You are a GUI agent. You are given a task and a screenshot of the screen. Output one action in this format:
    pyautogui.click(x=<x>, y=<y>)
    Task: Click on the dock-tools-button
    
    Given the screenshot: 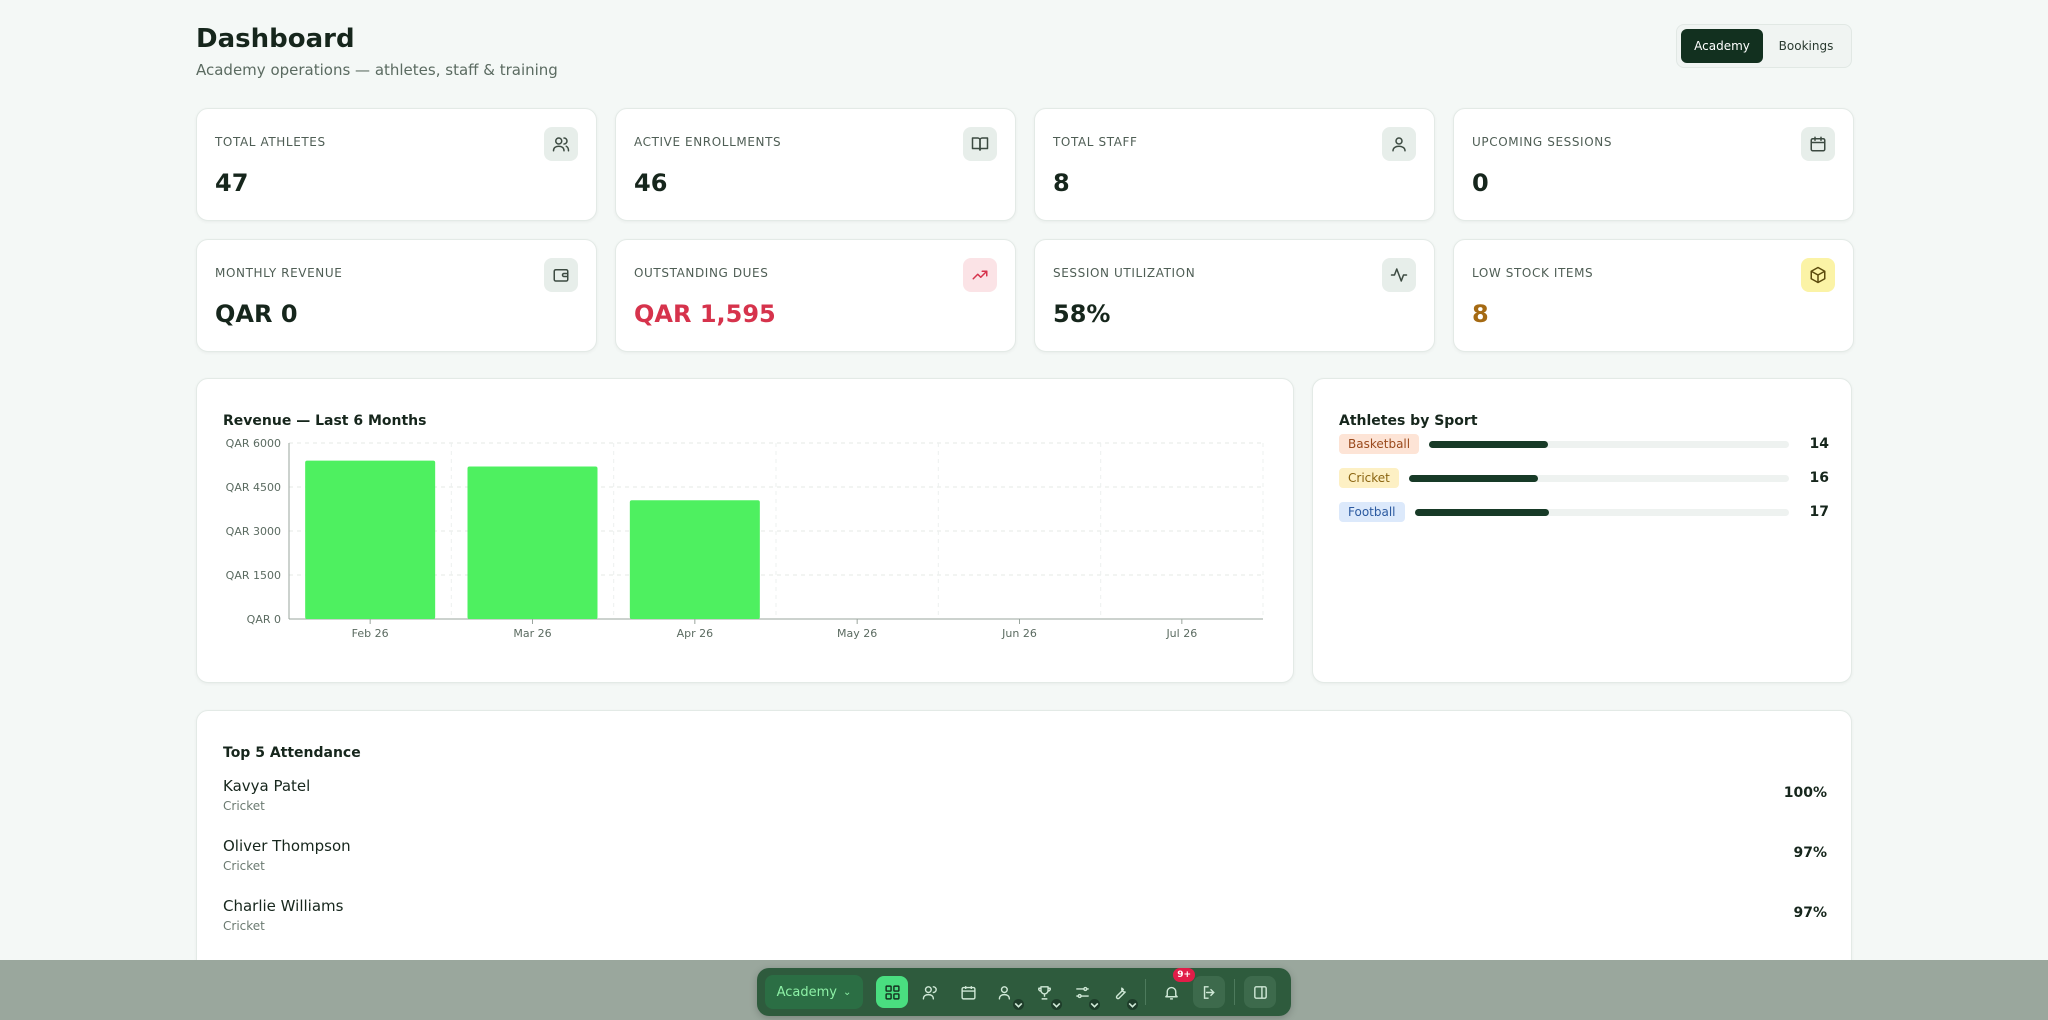 What is the action you would take?
    pyautogui.click(x=1121, y=993)
    